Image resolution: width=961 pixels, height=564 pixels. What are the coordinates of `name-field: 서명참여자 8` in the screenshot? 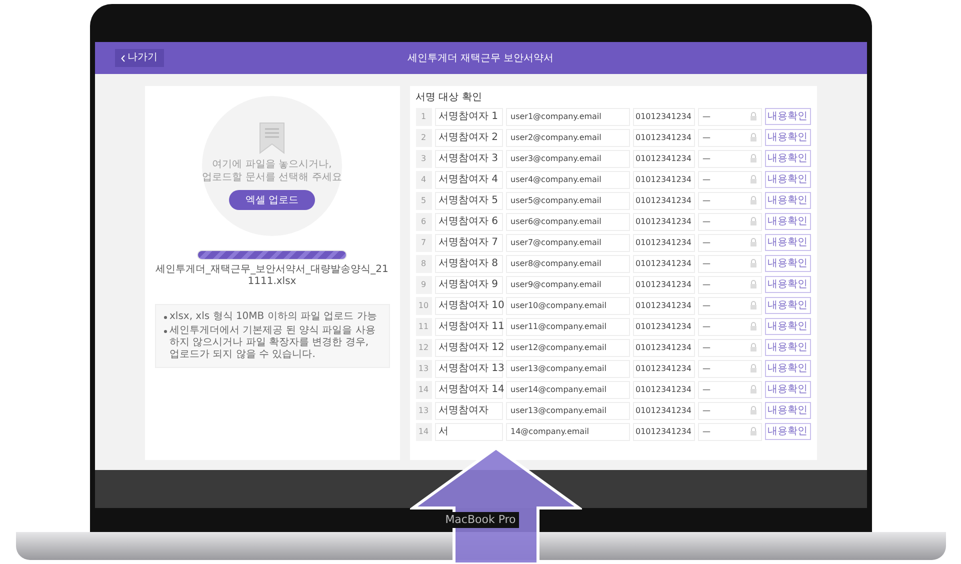 It's located at (468, 263).